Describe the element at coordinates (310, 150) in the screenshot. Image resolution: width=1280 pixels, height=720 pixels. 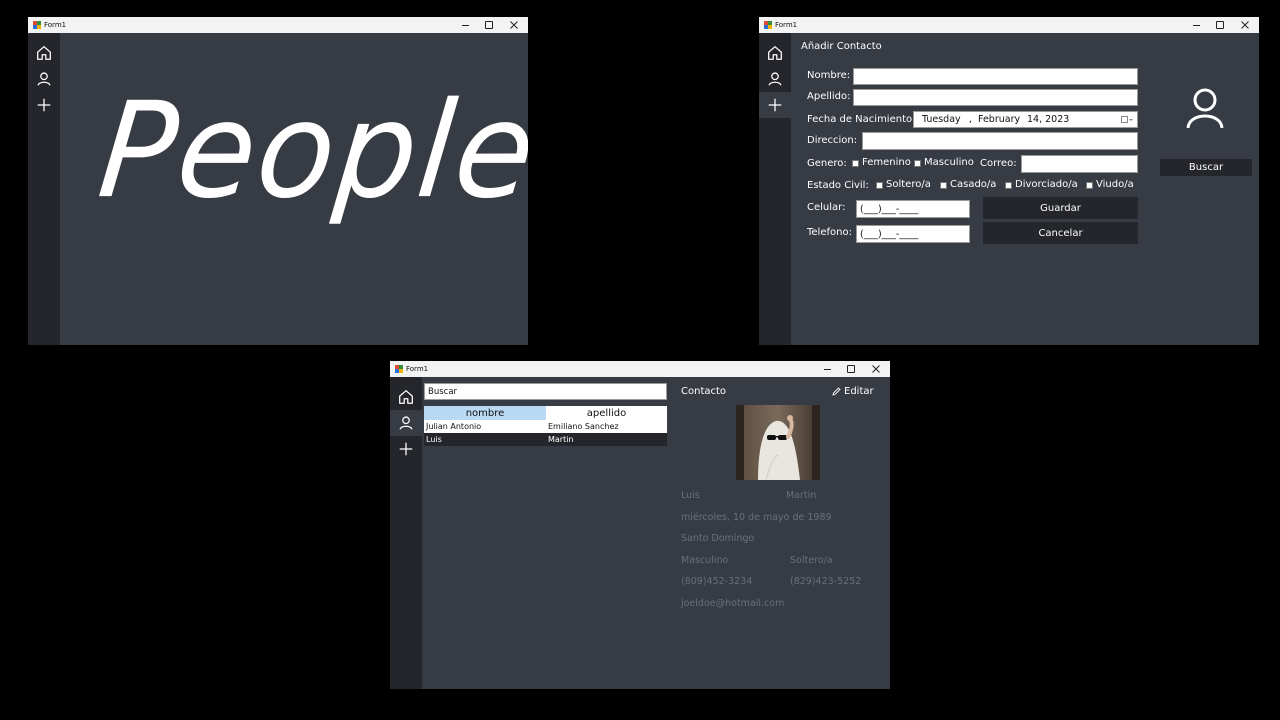
I see `people-splash-text: People` at that location.